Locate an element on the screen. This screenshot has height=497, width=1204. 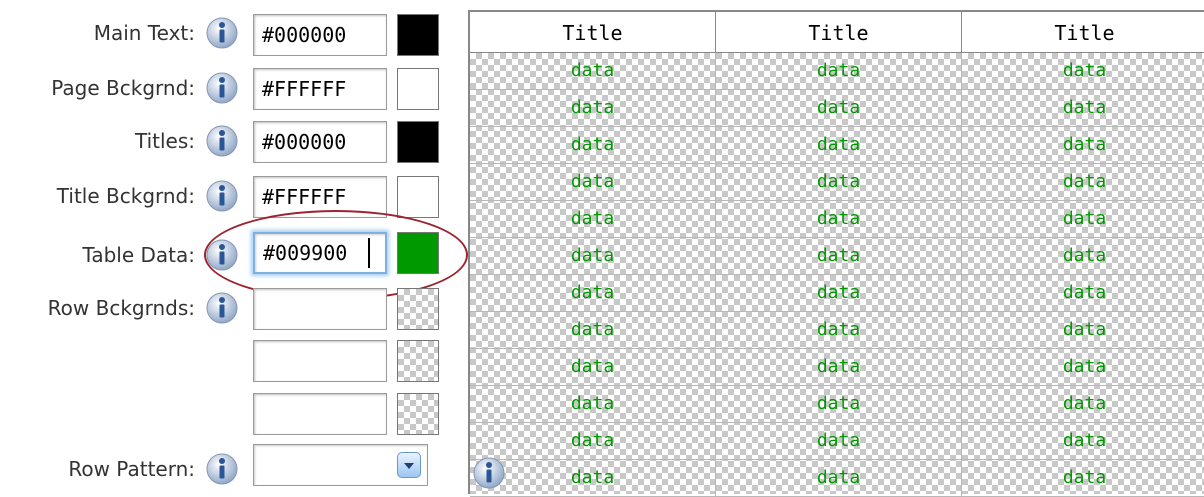
titles-color-swatch is located at coordinates (418, 142).